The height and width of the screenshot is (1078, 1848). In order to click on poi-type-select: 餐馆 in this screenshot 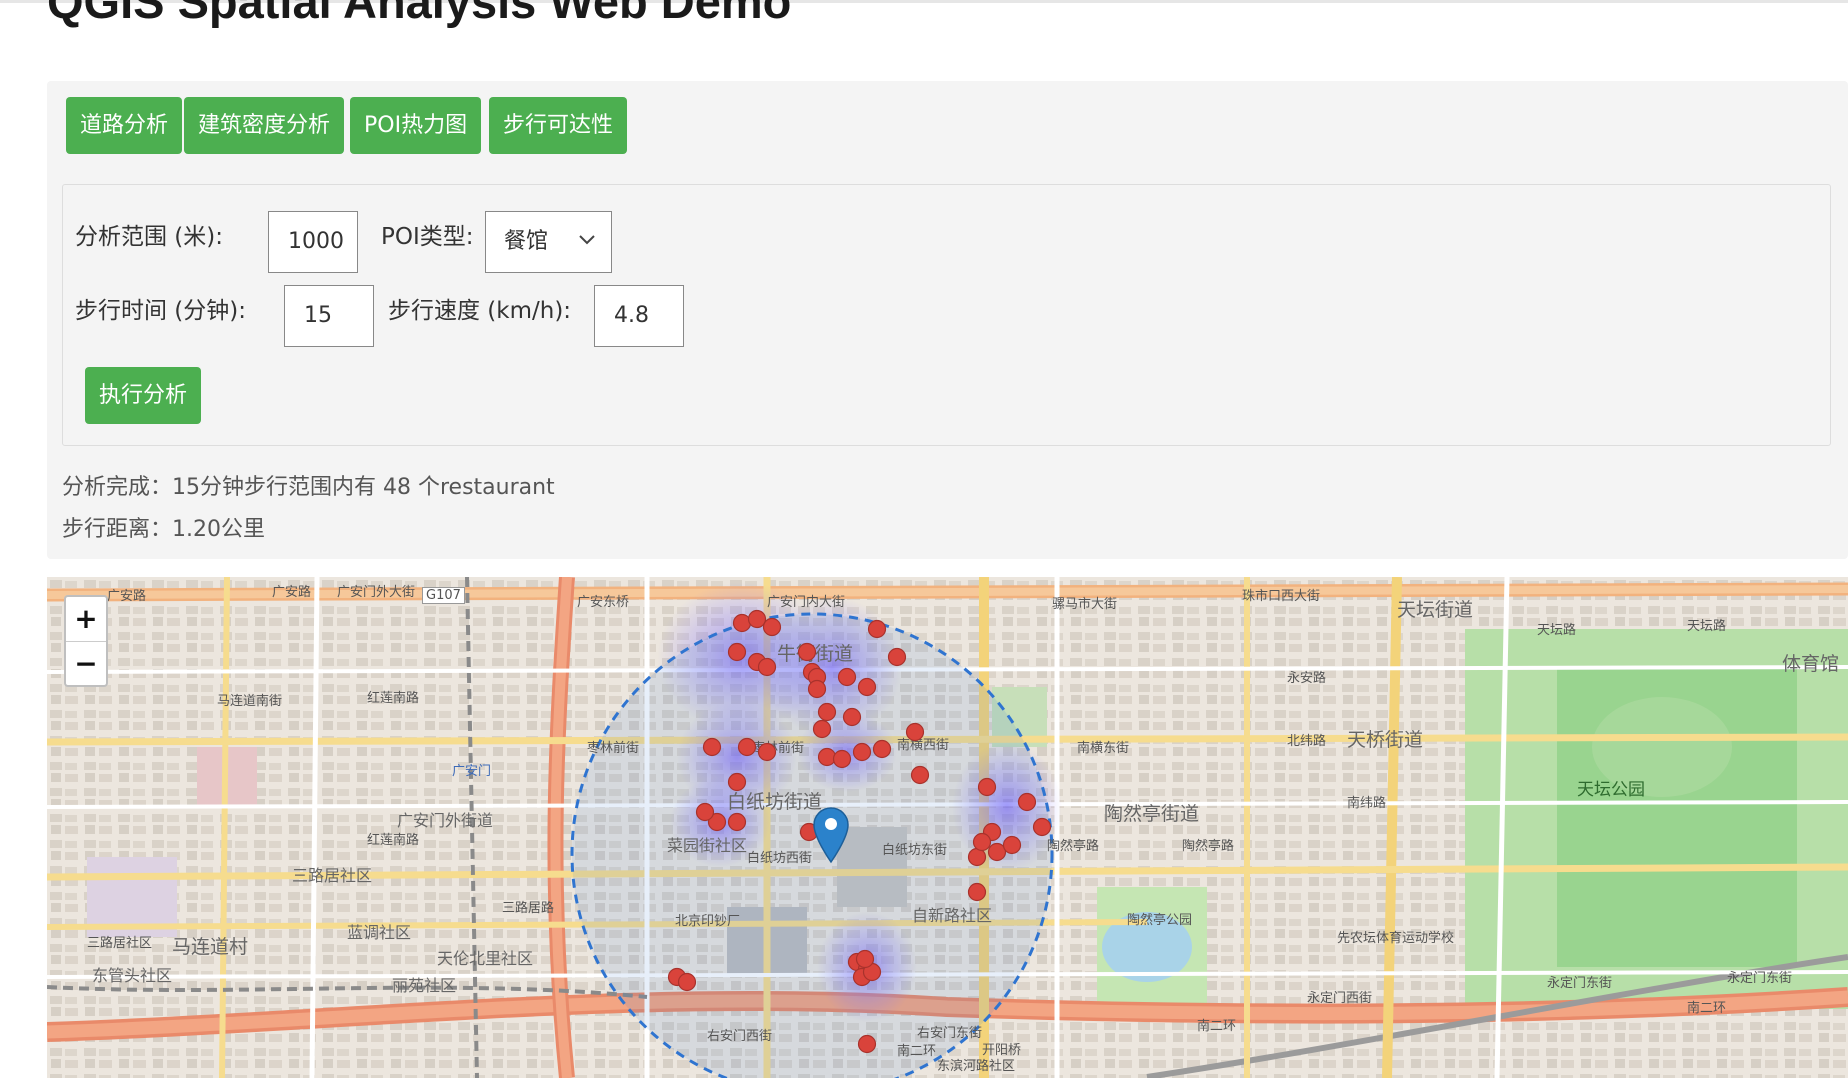, I will do `click(548, 242)`.